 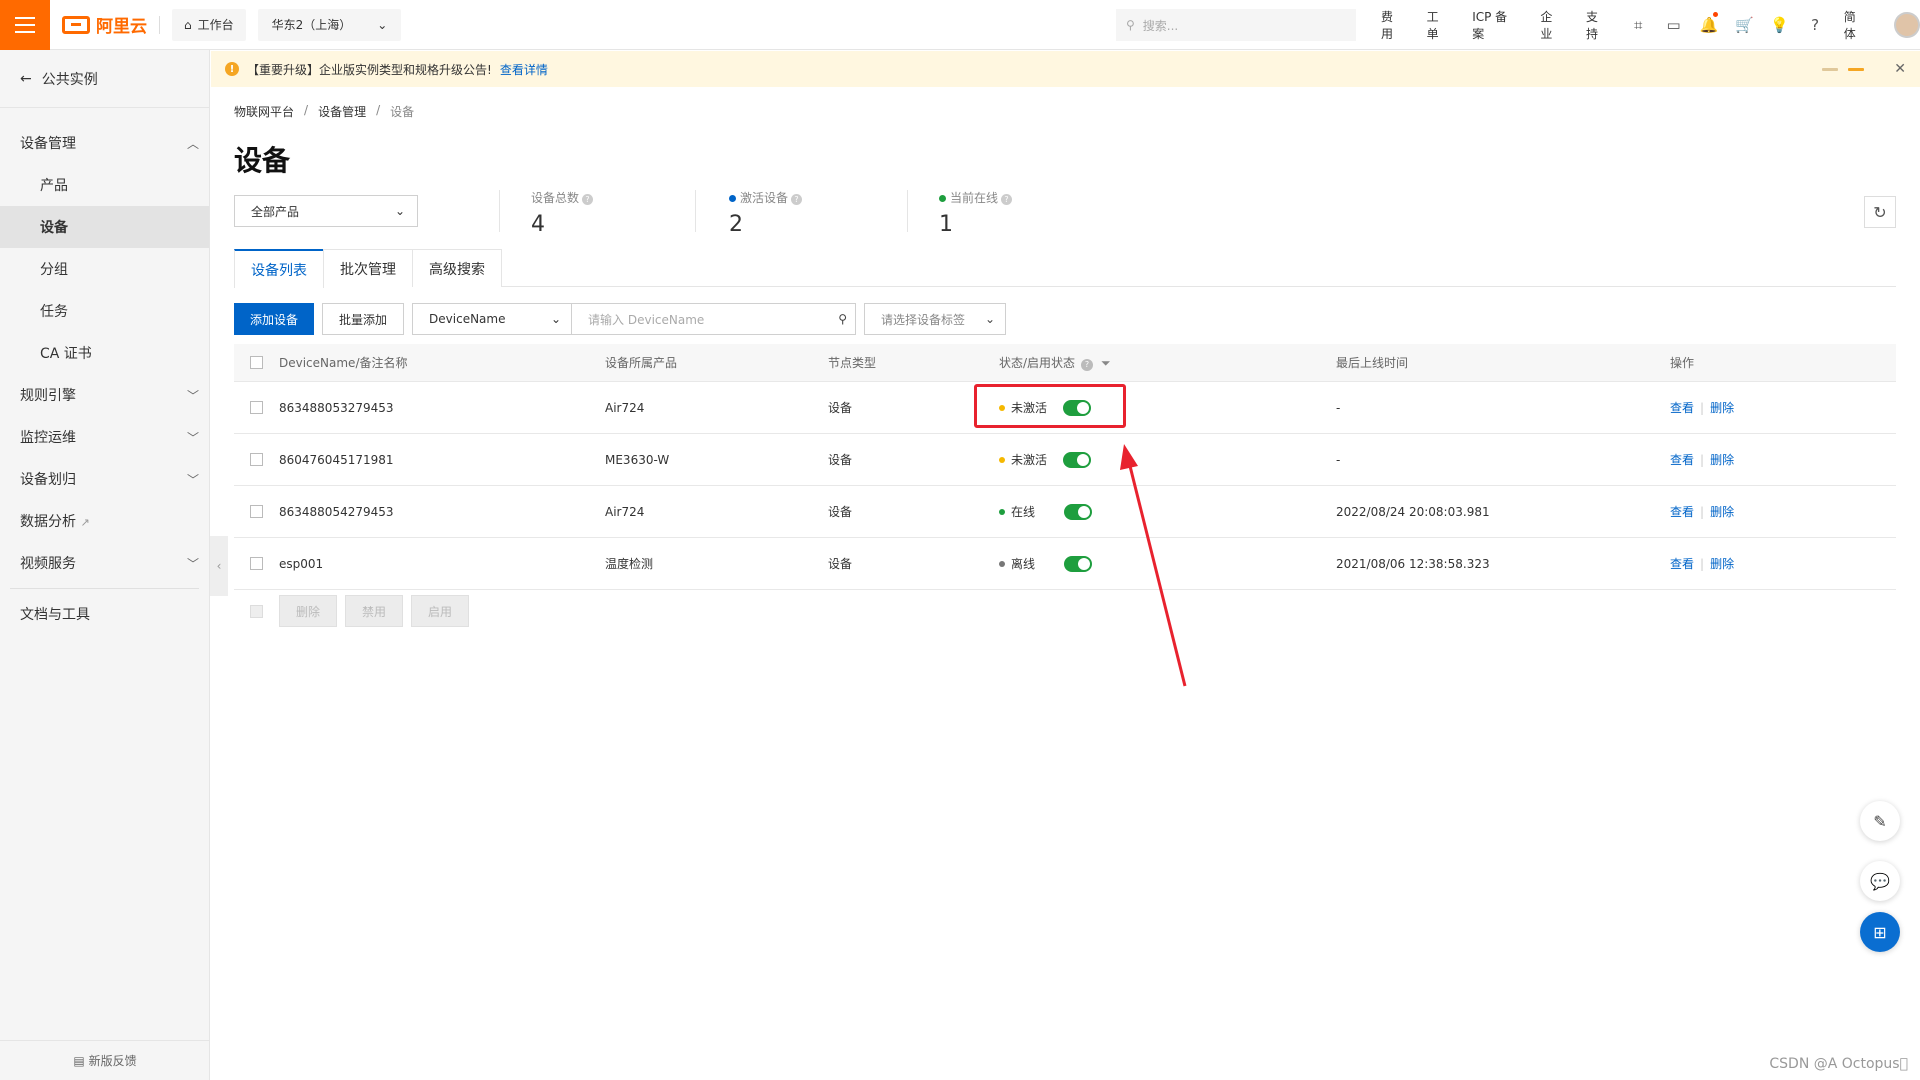 I want to click on grid-icon: ⊞, so click(x=1880, y=932).